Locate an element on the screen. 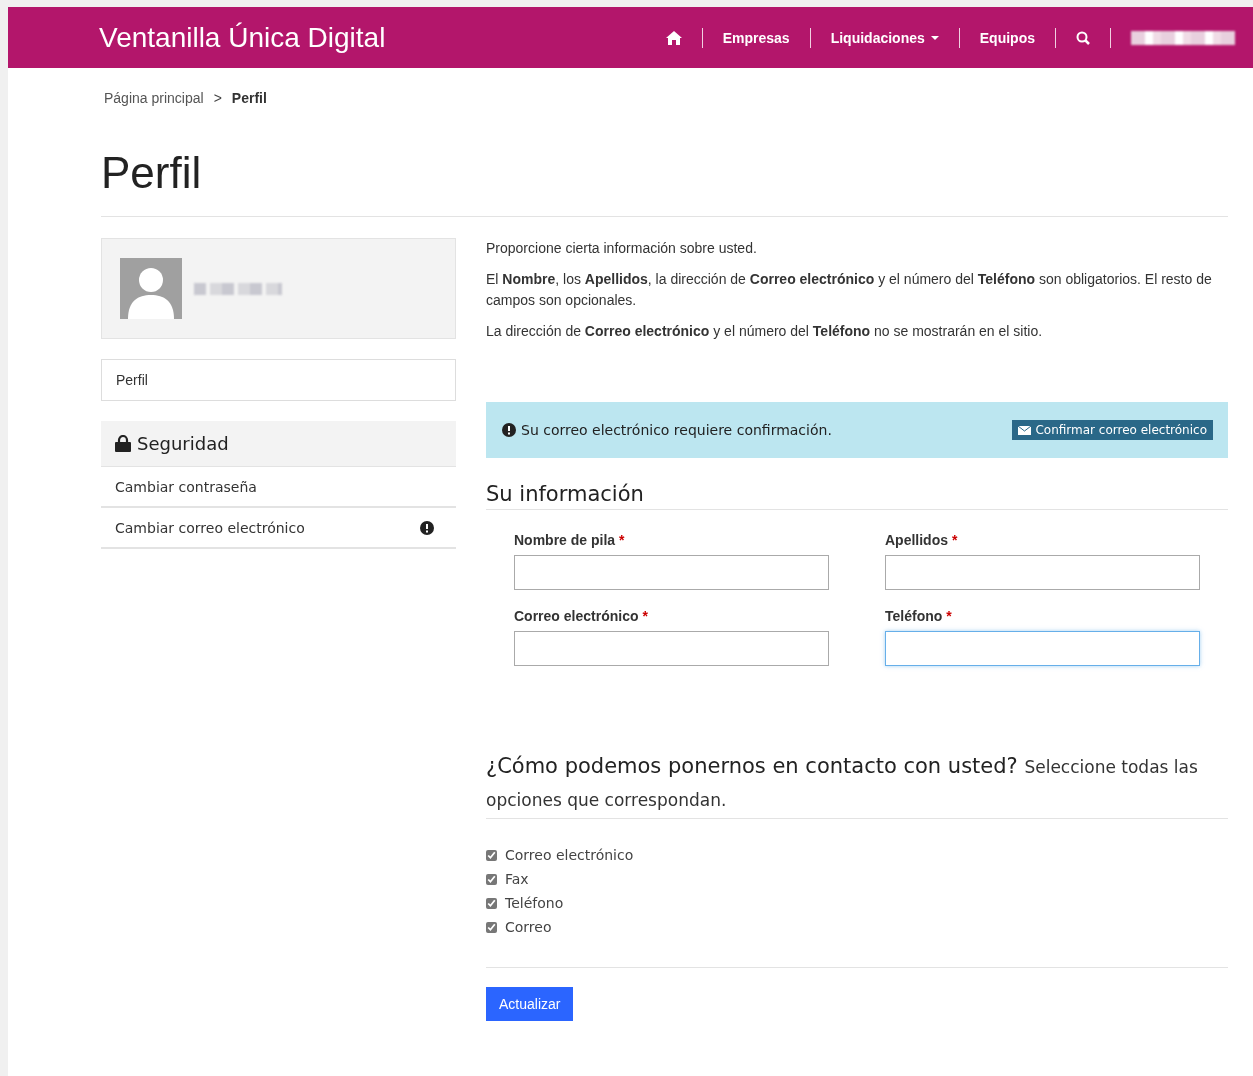 Image resolution: width=1253 pixels, height=1076 pixels. breadcrumb-link: Página principal is located at coordinates (154, 98).